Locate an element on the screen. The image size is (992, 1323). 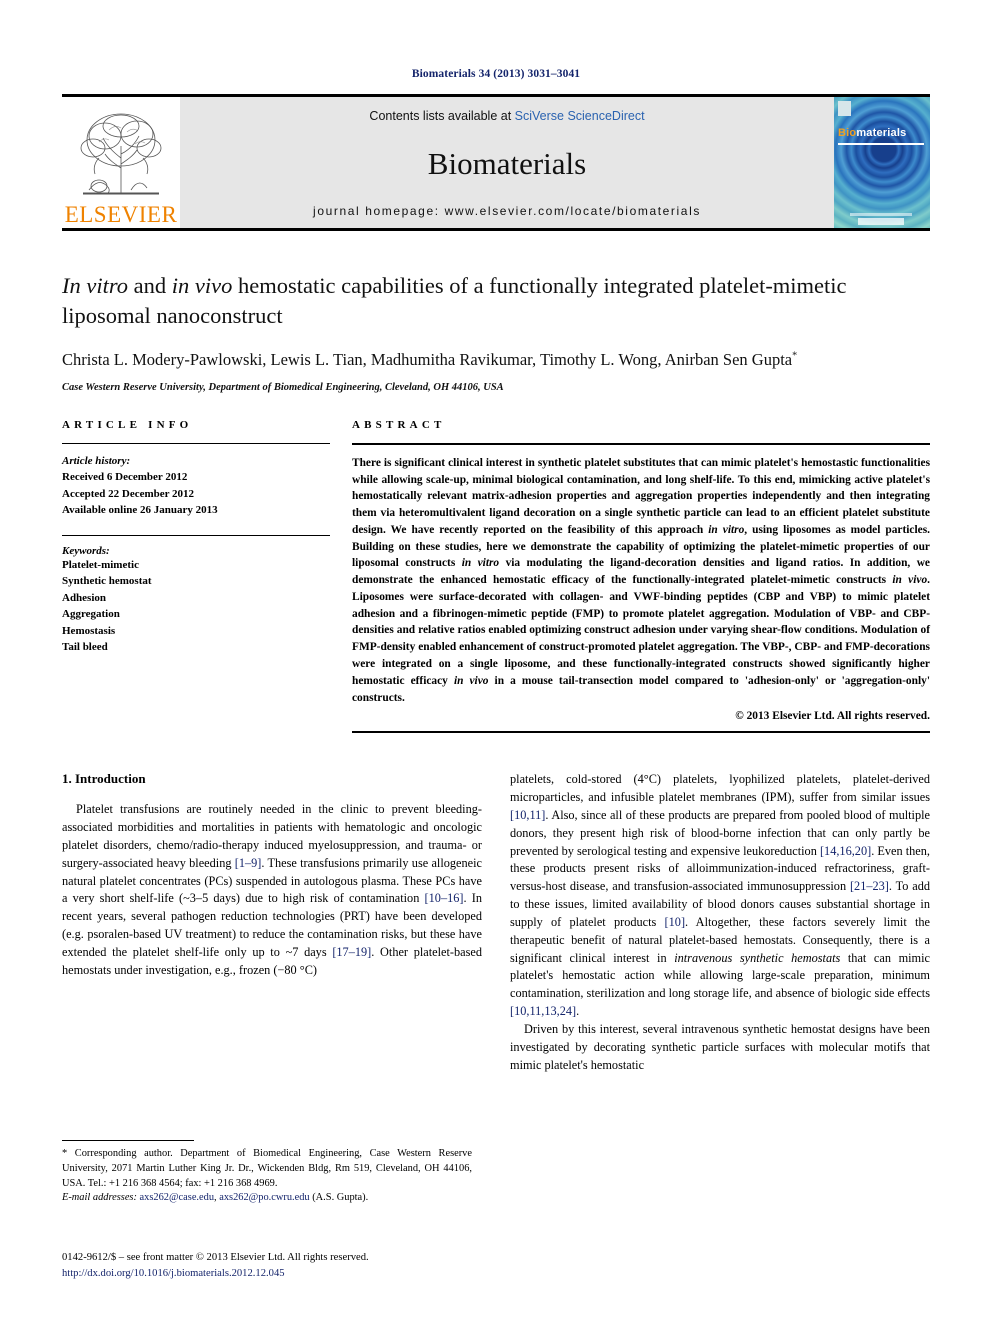
footnote-rule is located at coordinates (128, 1140).